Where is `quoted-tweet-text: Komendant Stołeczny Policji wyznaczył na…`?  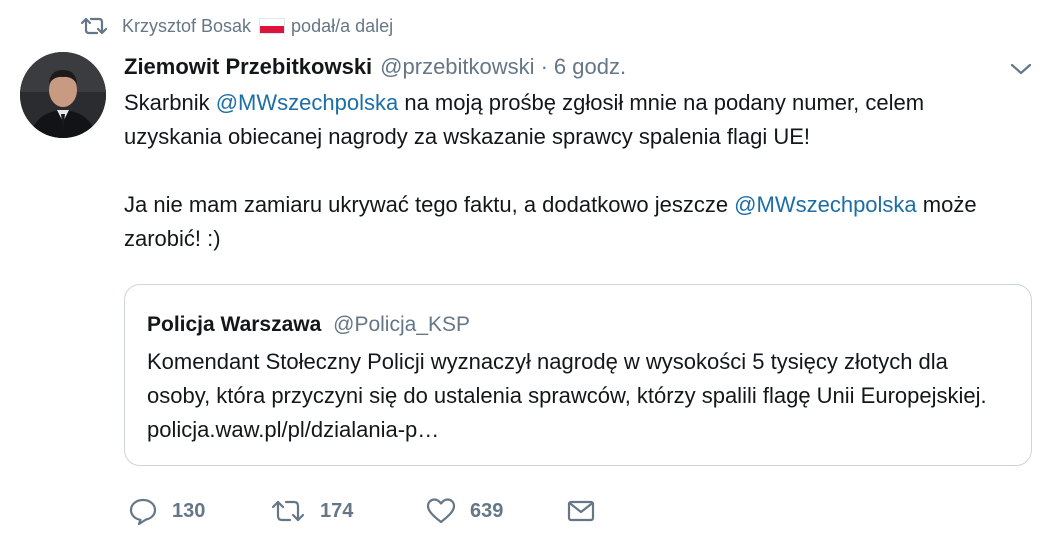 quoted-tweet-text: Komendant Stołeczny Policji wyznaczył na… is located at coordinates (567, 395).